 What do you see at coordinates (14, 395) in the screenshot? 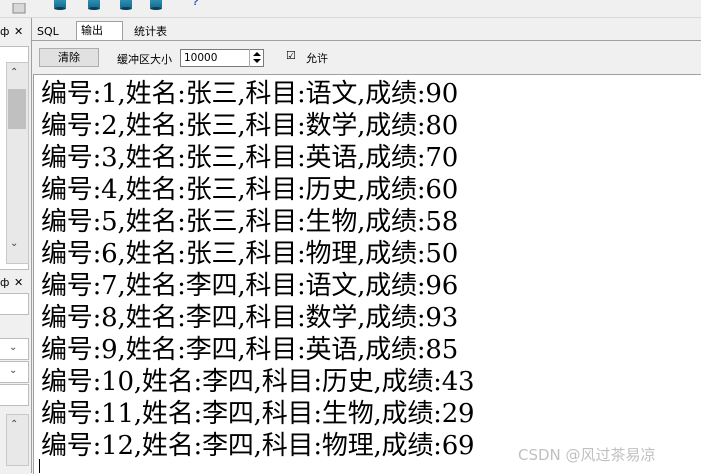
I see `input-field` at bounding box center [14, 395].